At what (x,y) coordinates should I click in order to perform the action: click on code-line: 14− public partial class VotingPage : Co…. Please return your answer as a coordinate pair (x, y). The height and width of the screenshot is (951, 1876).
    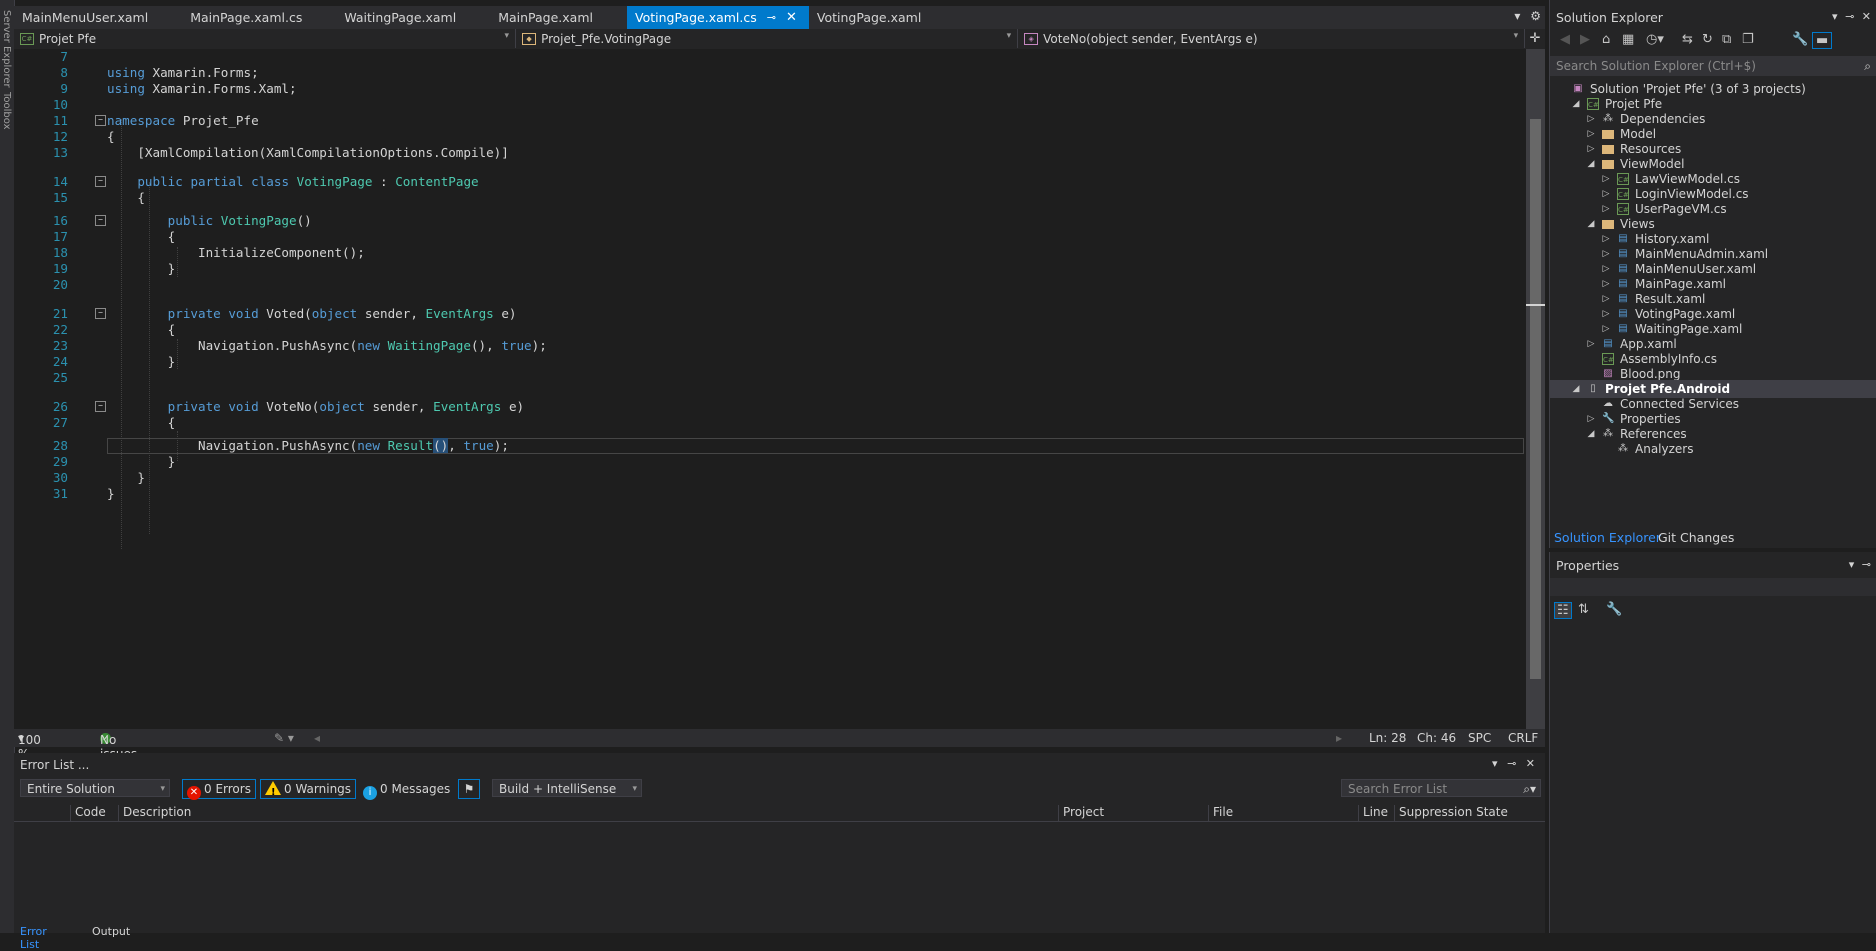
    Looking at the image, I should click on (265, 181).